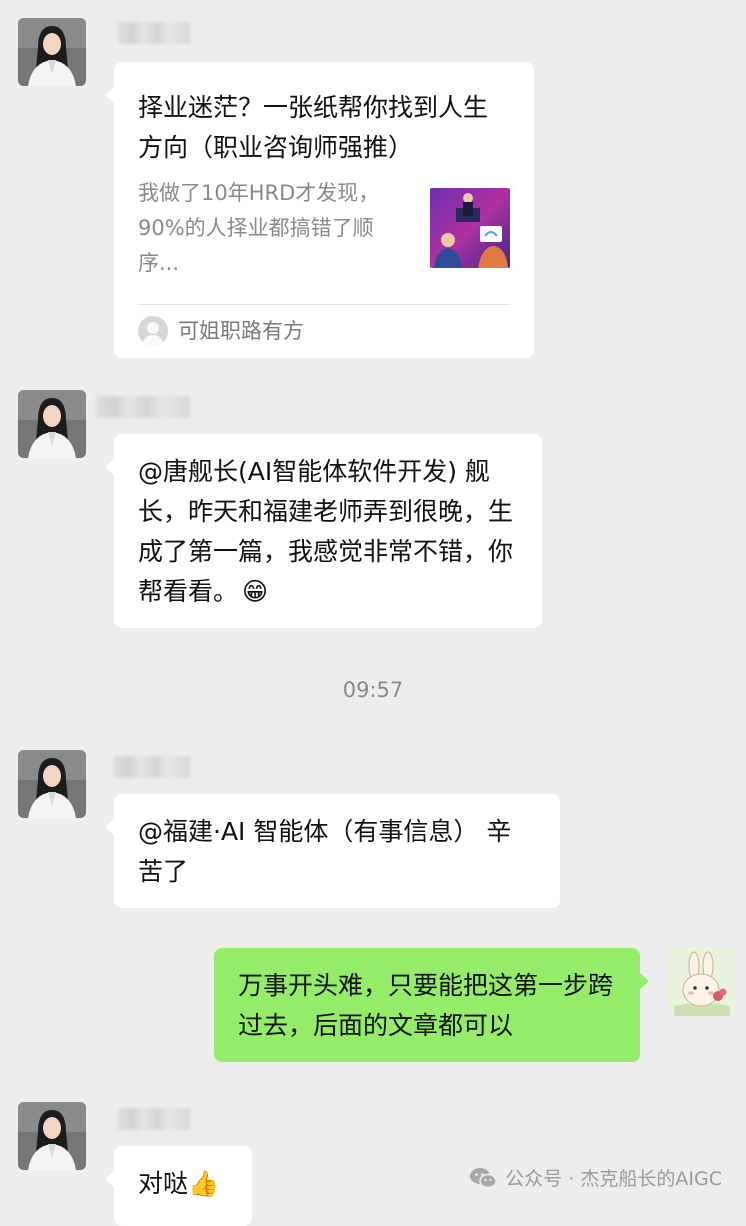 The image size is (746, 1226). Describe the element at coordinates (702, 982) in the screenshot. I see `self-avatar` at that location.